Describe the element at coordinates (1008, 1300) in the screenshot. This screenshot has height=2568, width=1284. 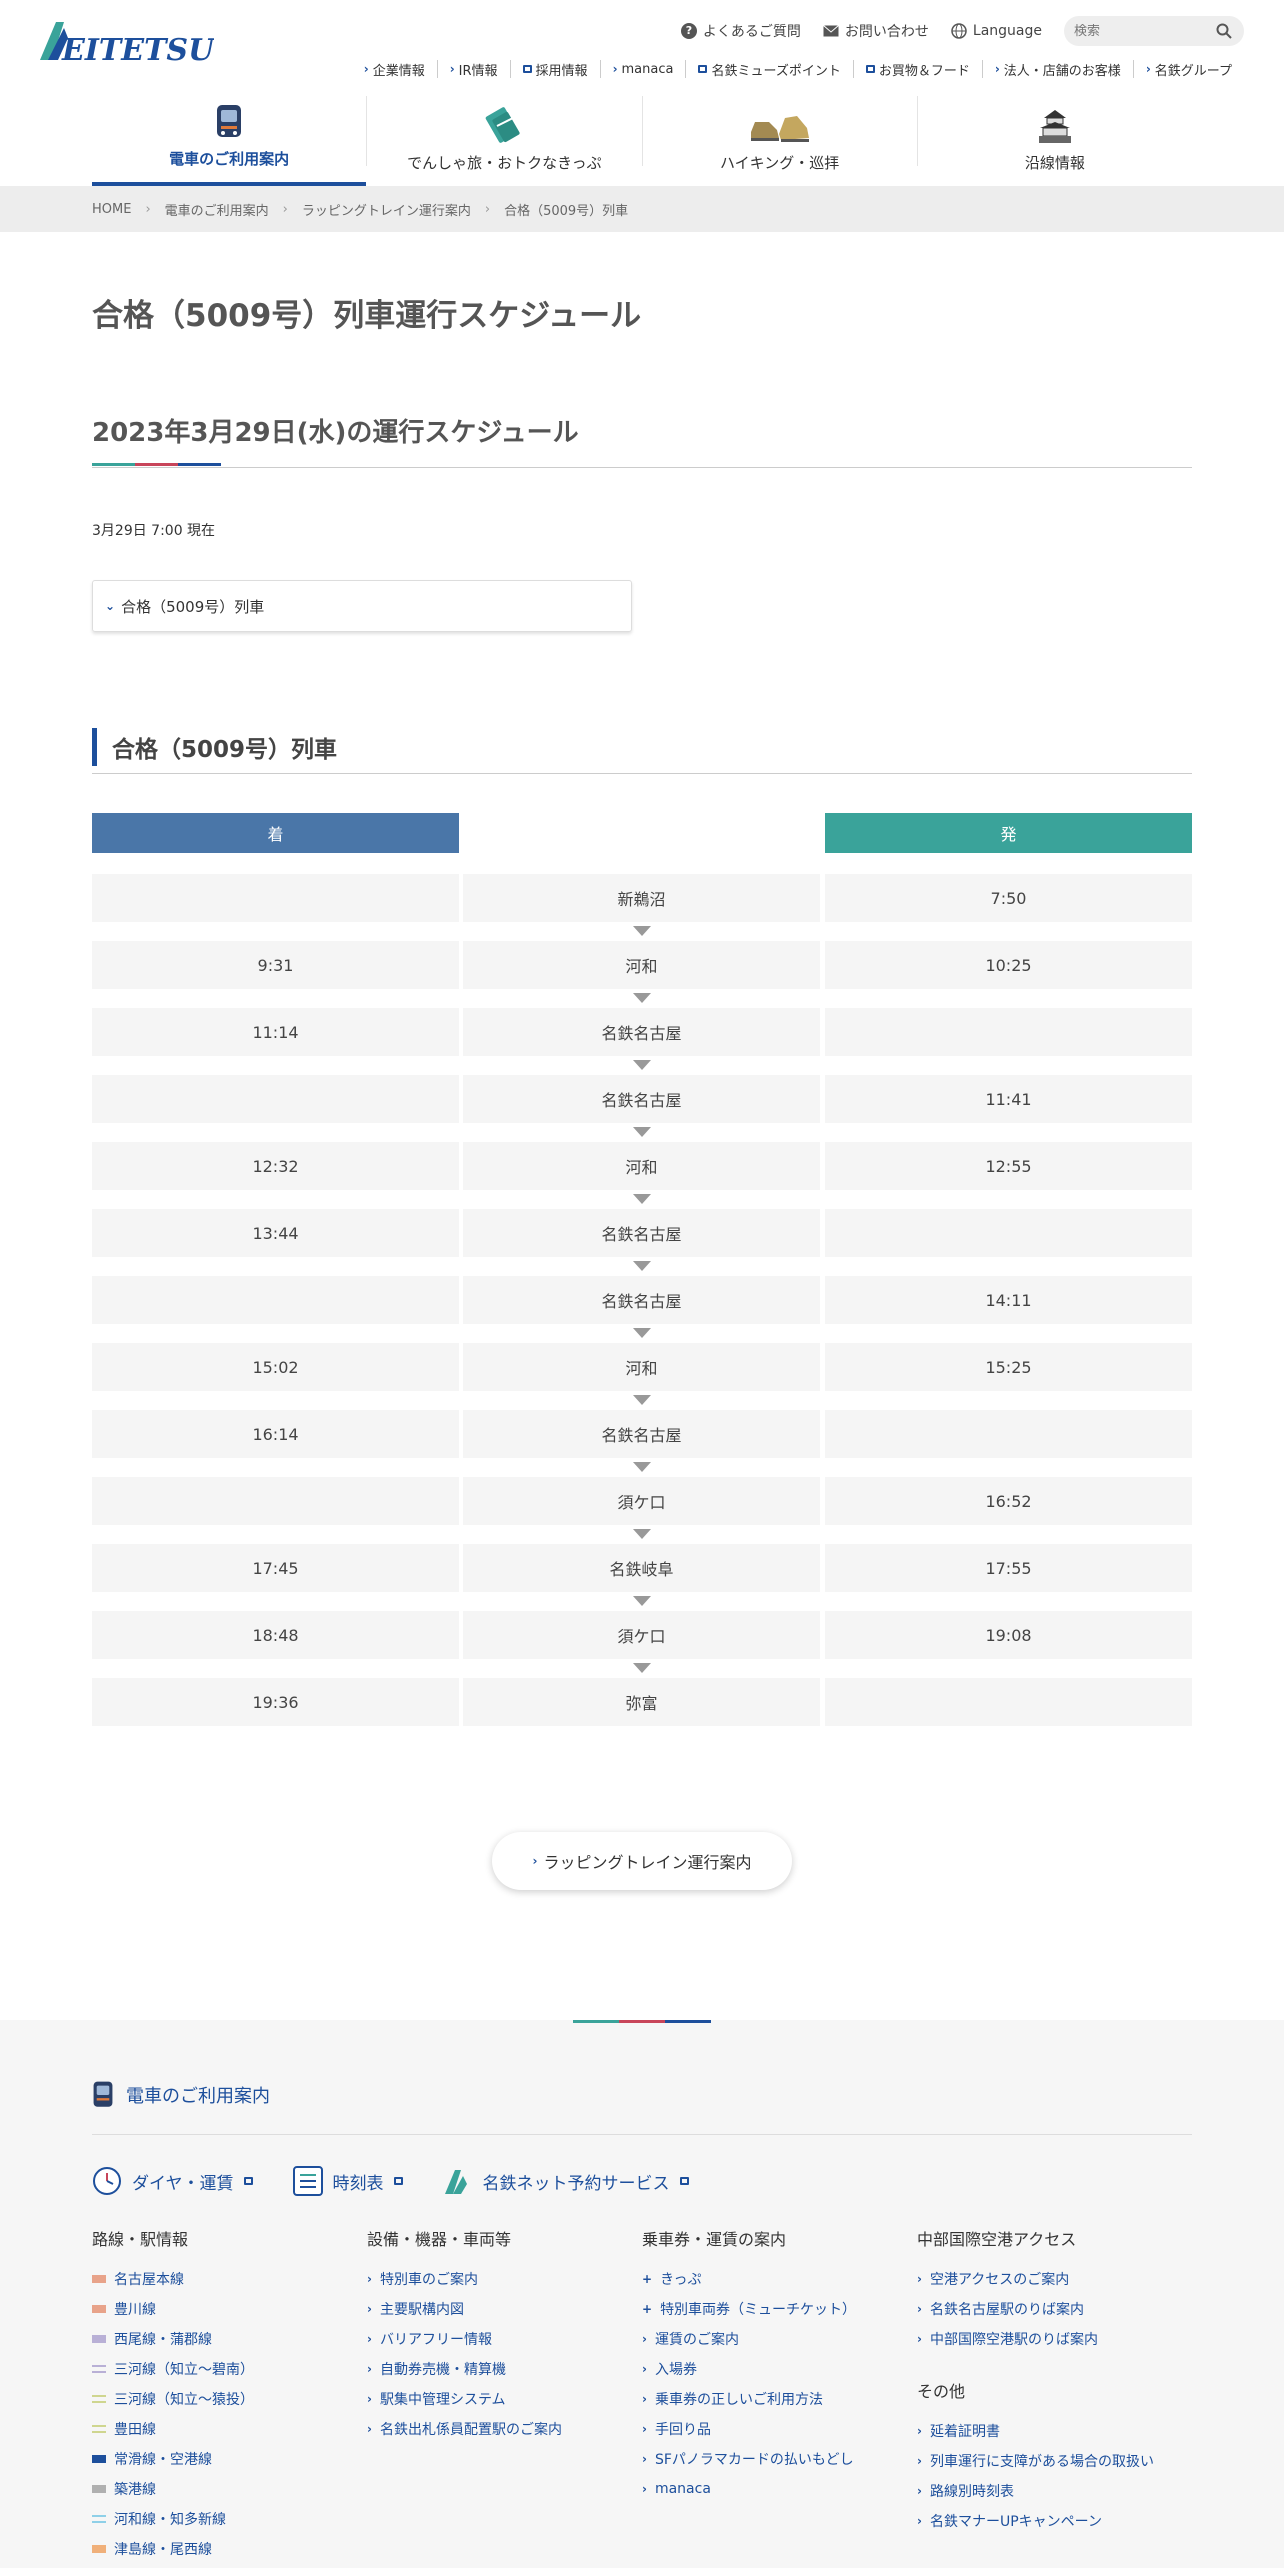
I see `departure-time: 14:11` at that location.